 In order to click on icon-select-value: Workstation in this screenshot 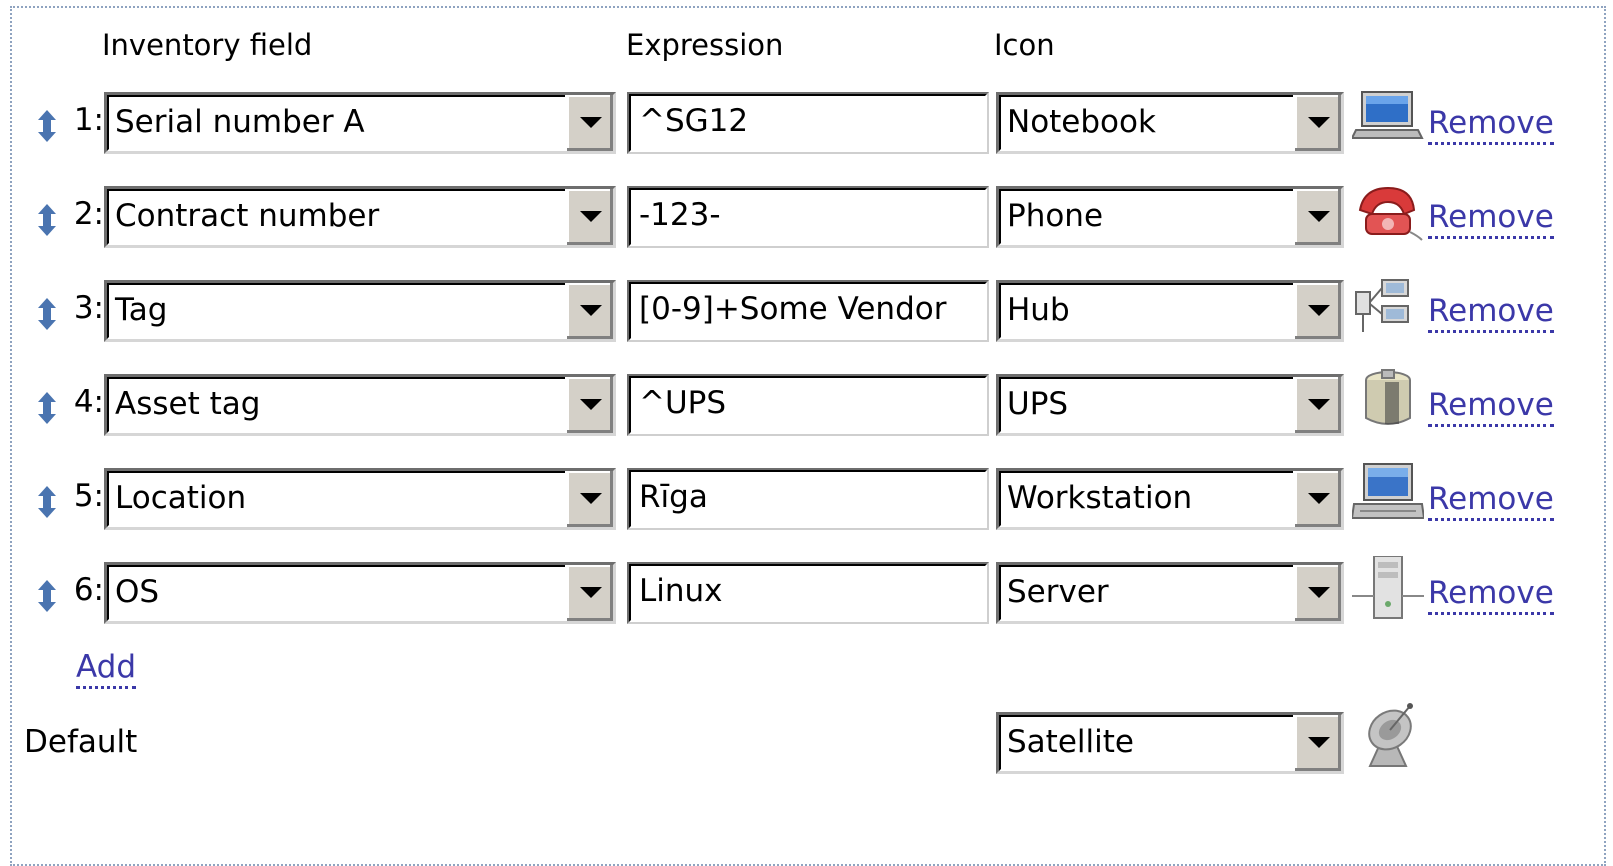, I will do `click(1100, 498)`.